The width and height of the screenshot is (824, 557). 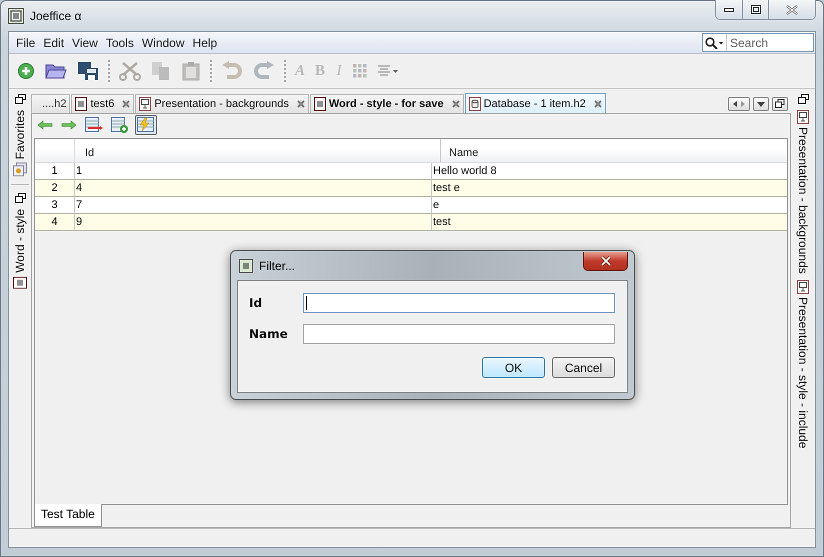 I want to click on table-cell: 9, so click(x=253, y=222).